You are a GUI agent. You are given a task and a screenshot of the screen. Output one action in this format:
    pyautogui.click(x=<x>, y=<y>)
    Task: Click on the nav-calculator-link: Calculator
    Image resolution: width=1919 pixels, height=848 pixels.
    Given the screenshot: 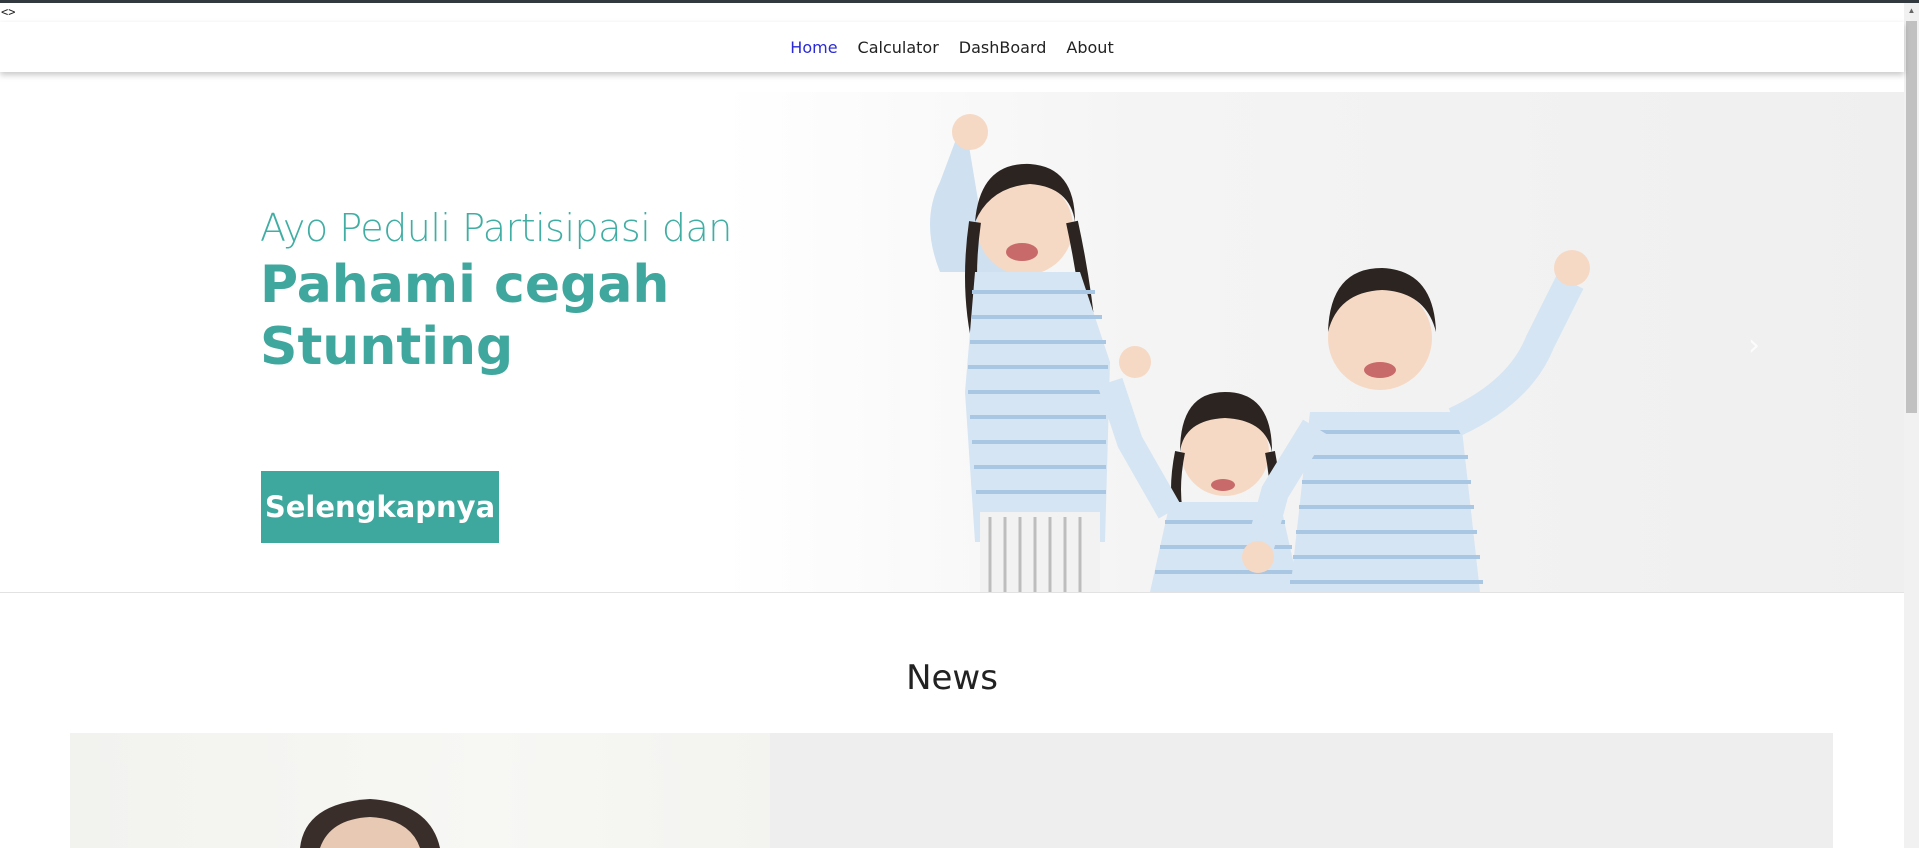 What is the action you would take?
    pyautogui.click(x=898, y=47)
    